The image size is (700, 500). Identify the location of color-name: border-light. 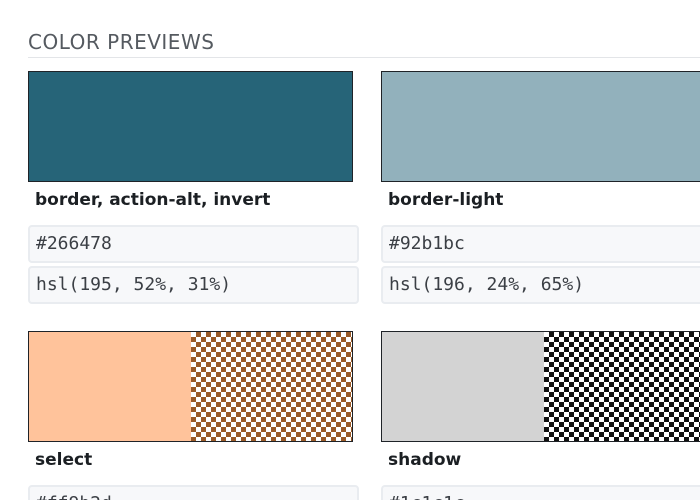
(446, 200).